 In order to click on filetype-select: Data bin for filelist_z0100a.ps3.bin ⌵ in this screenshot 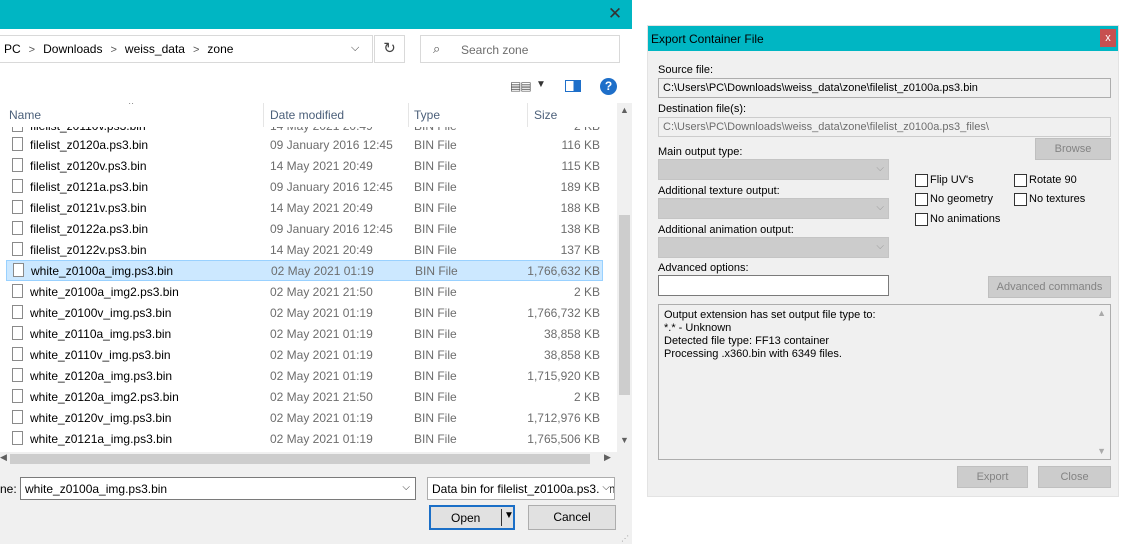, I will do `click(521, 488)`.